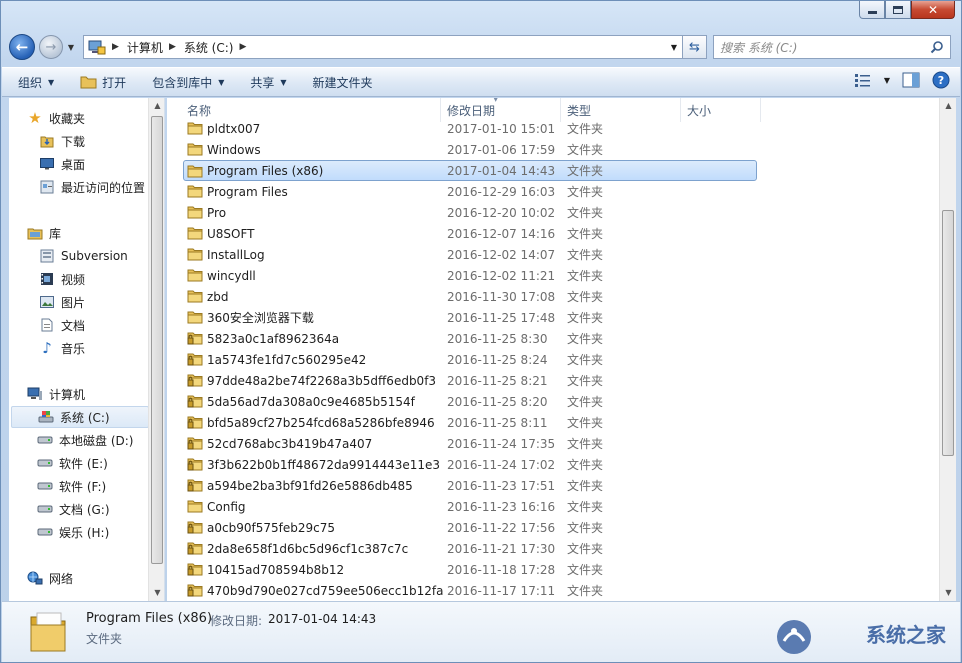  Describe the element at coordinates (46, 417) in the screenshot. I see `system-drive-icon` at that location.